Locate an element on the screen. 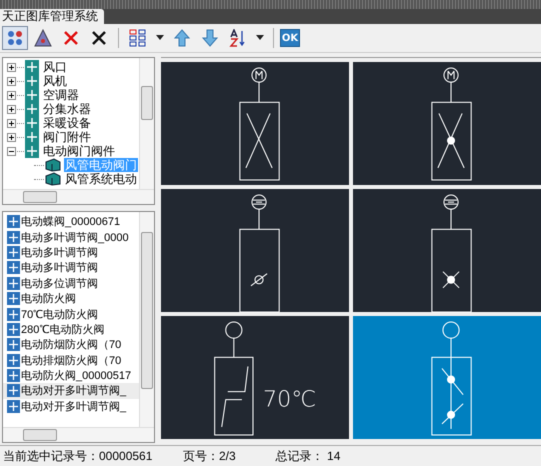 This screenshot has width=541, height=466. status-text: 页号：2/3 is located at coordinates (209, 456).